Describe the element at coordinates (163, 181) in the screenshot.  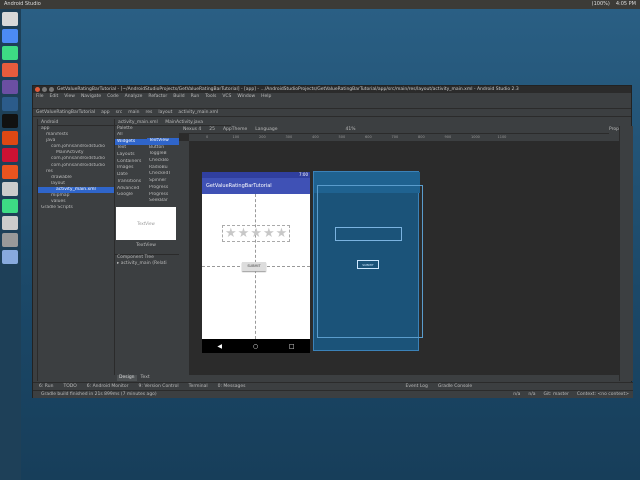
I see `palette-widget: Spinner` at that location.